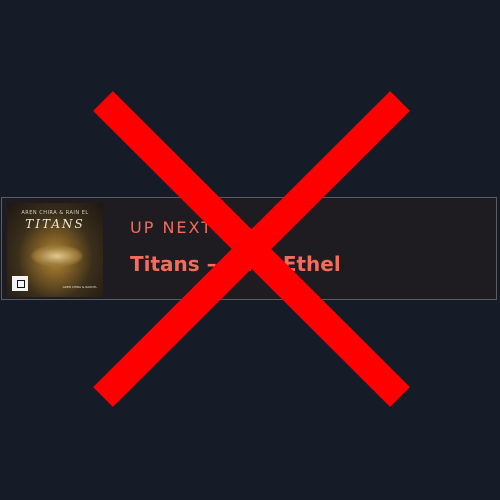 This screenshot has height=500, width=500. Describe the element at coordinates (79, 287) in the screenshot. I see `album-art-credit: AREN CHIRA & RAIN EL` at that location.